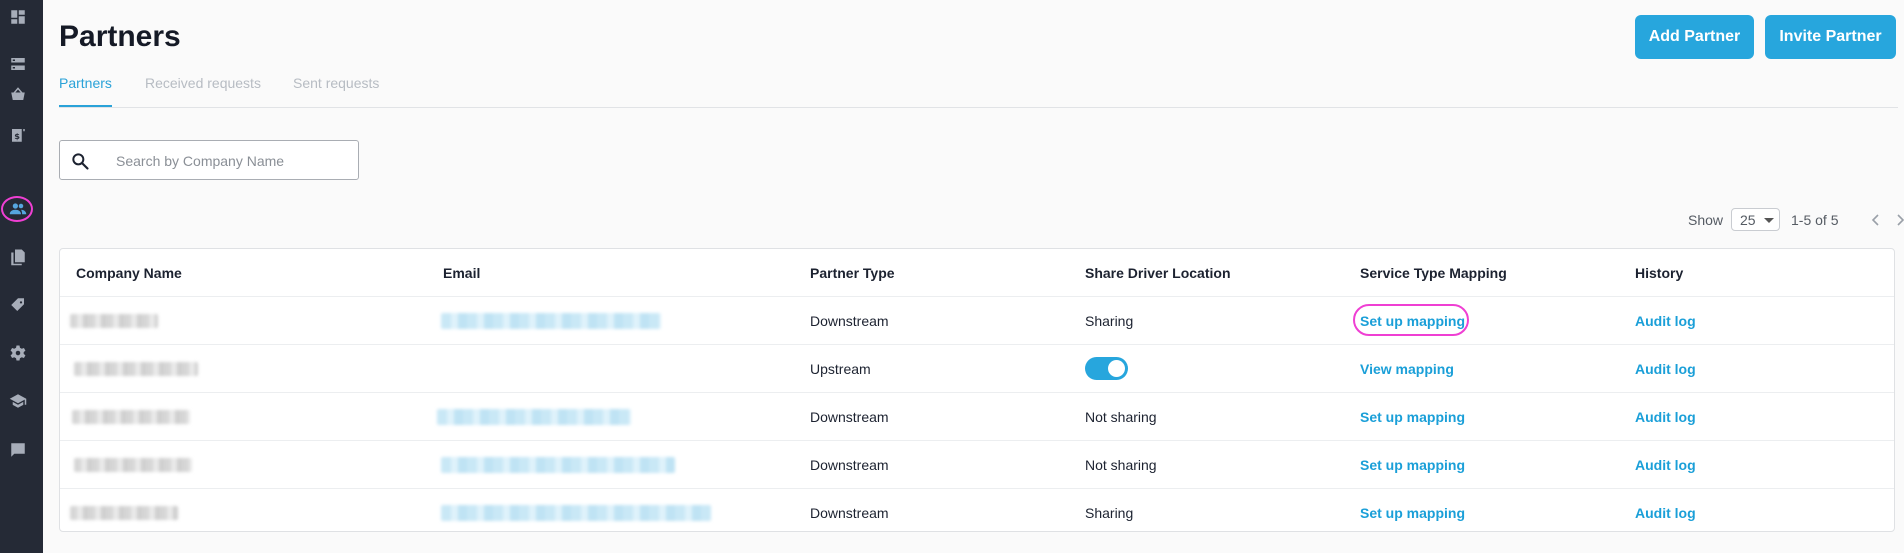 This screenshot has height=553, width=1904. I want to click on tag-icon, so click(17, 304).